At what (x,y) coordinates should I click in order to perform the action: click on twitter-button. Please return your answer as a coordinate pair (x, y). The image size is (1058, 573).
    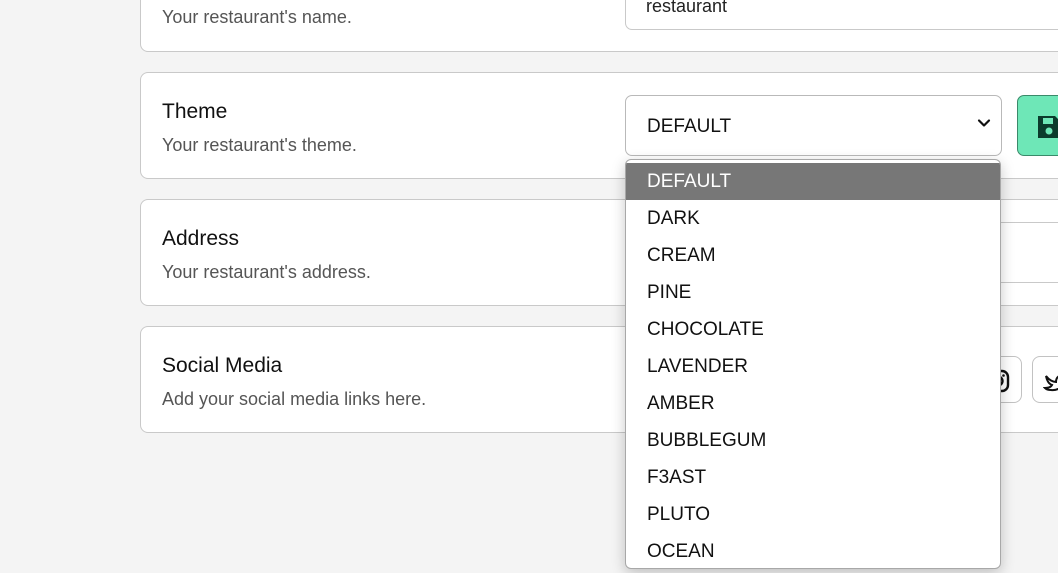
    Looking at the image, I should click on (1045, 379).